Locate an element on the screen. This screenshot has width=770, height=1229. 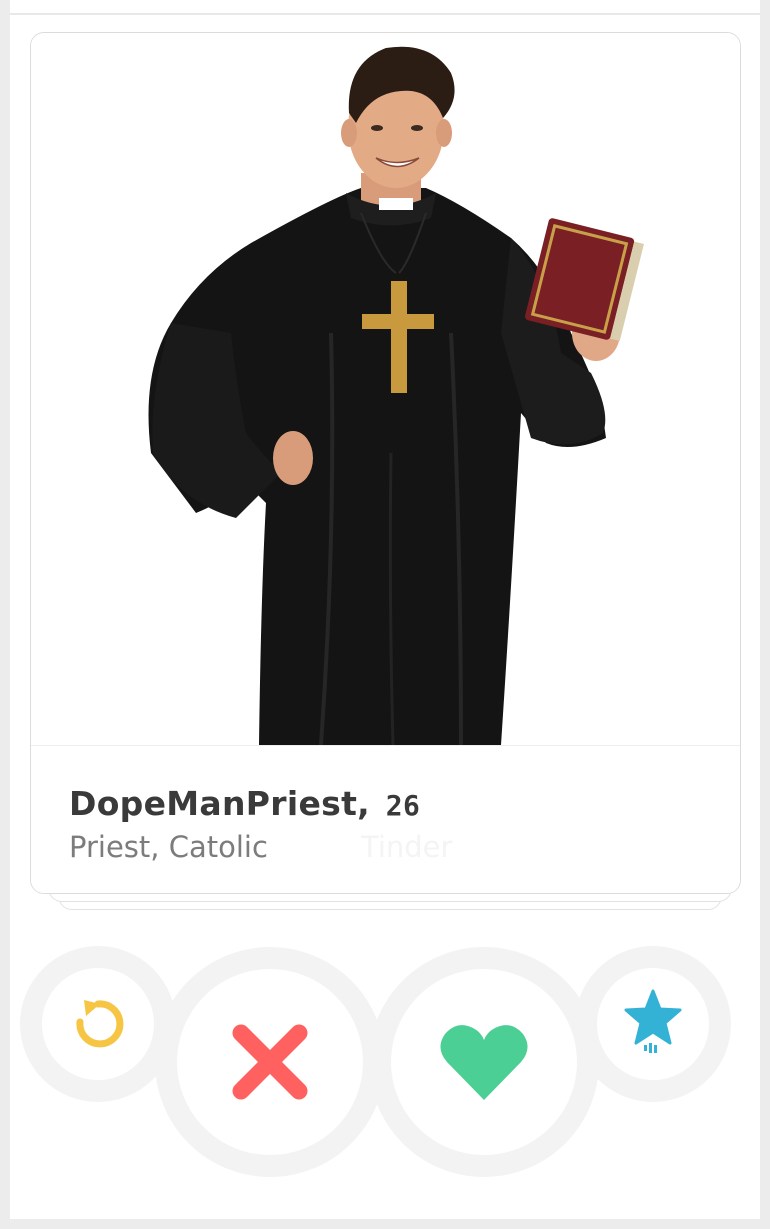
profile-age: 26 is located at coordinates (403, 805).